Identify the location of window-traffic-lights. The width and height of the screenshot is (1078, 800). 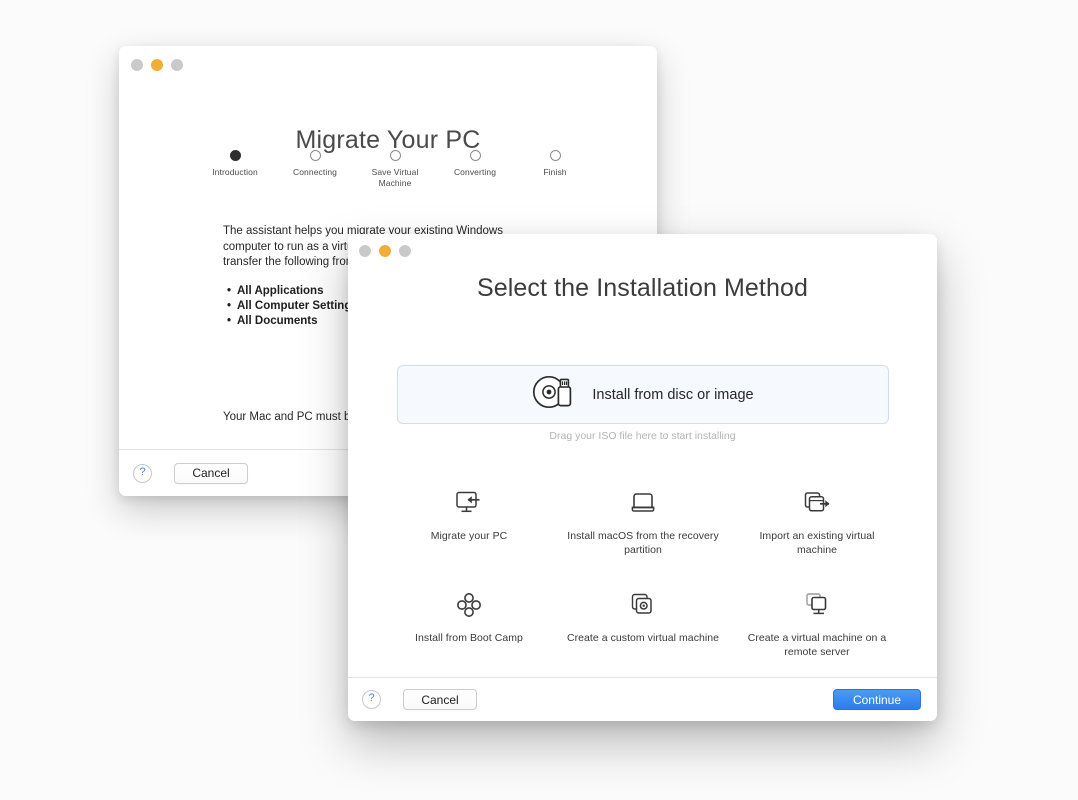
(157, 65).